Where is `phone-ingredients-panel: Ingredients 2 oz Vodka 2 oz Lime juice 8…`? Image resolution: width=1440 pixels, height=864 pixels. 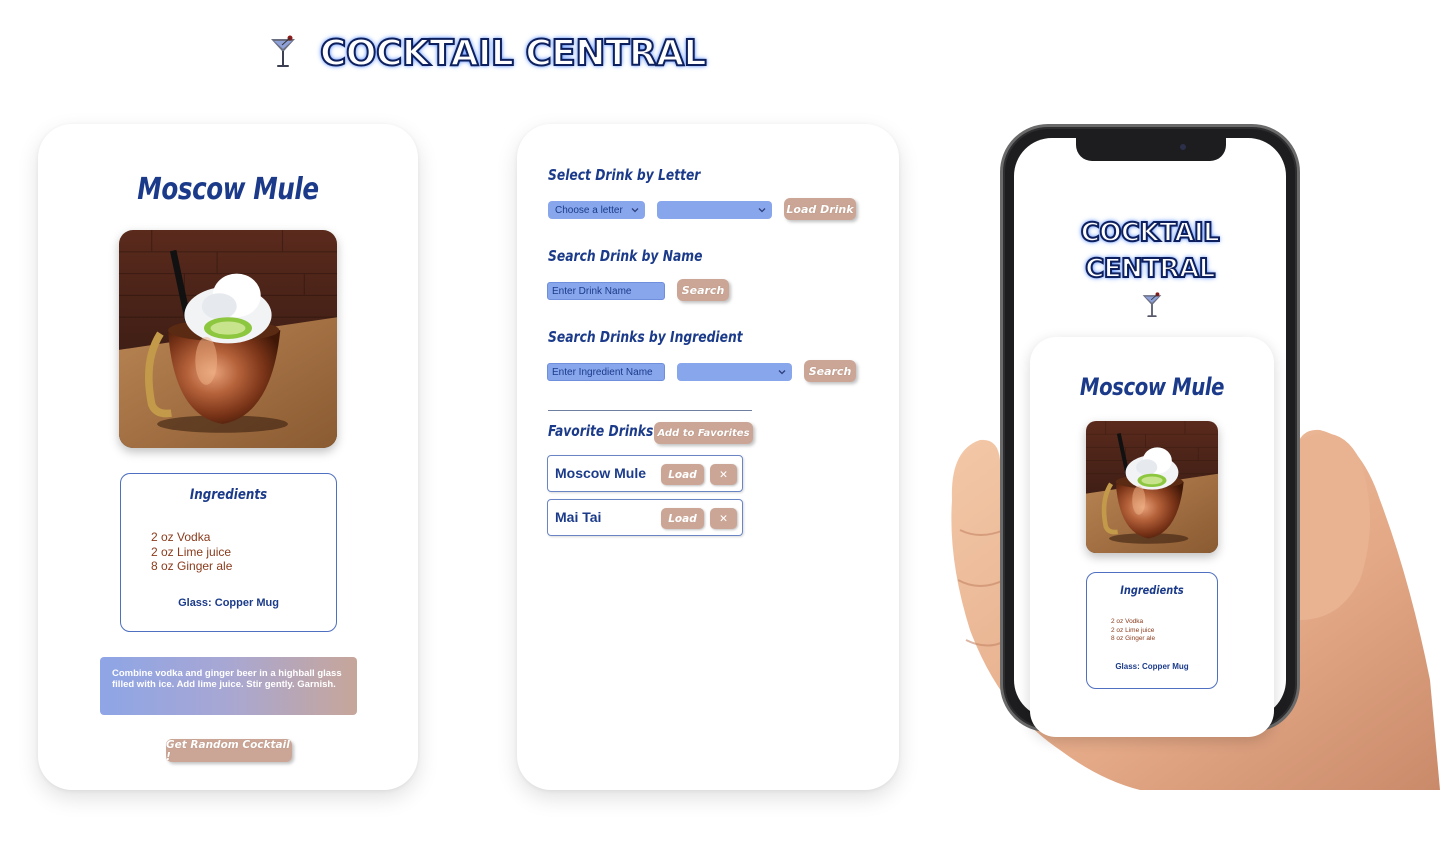
phone-ingredients-panel: Ingredients 2 oz Vodka 2 oz Lime juice 8… is located at coordinates (1152, 630).